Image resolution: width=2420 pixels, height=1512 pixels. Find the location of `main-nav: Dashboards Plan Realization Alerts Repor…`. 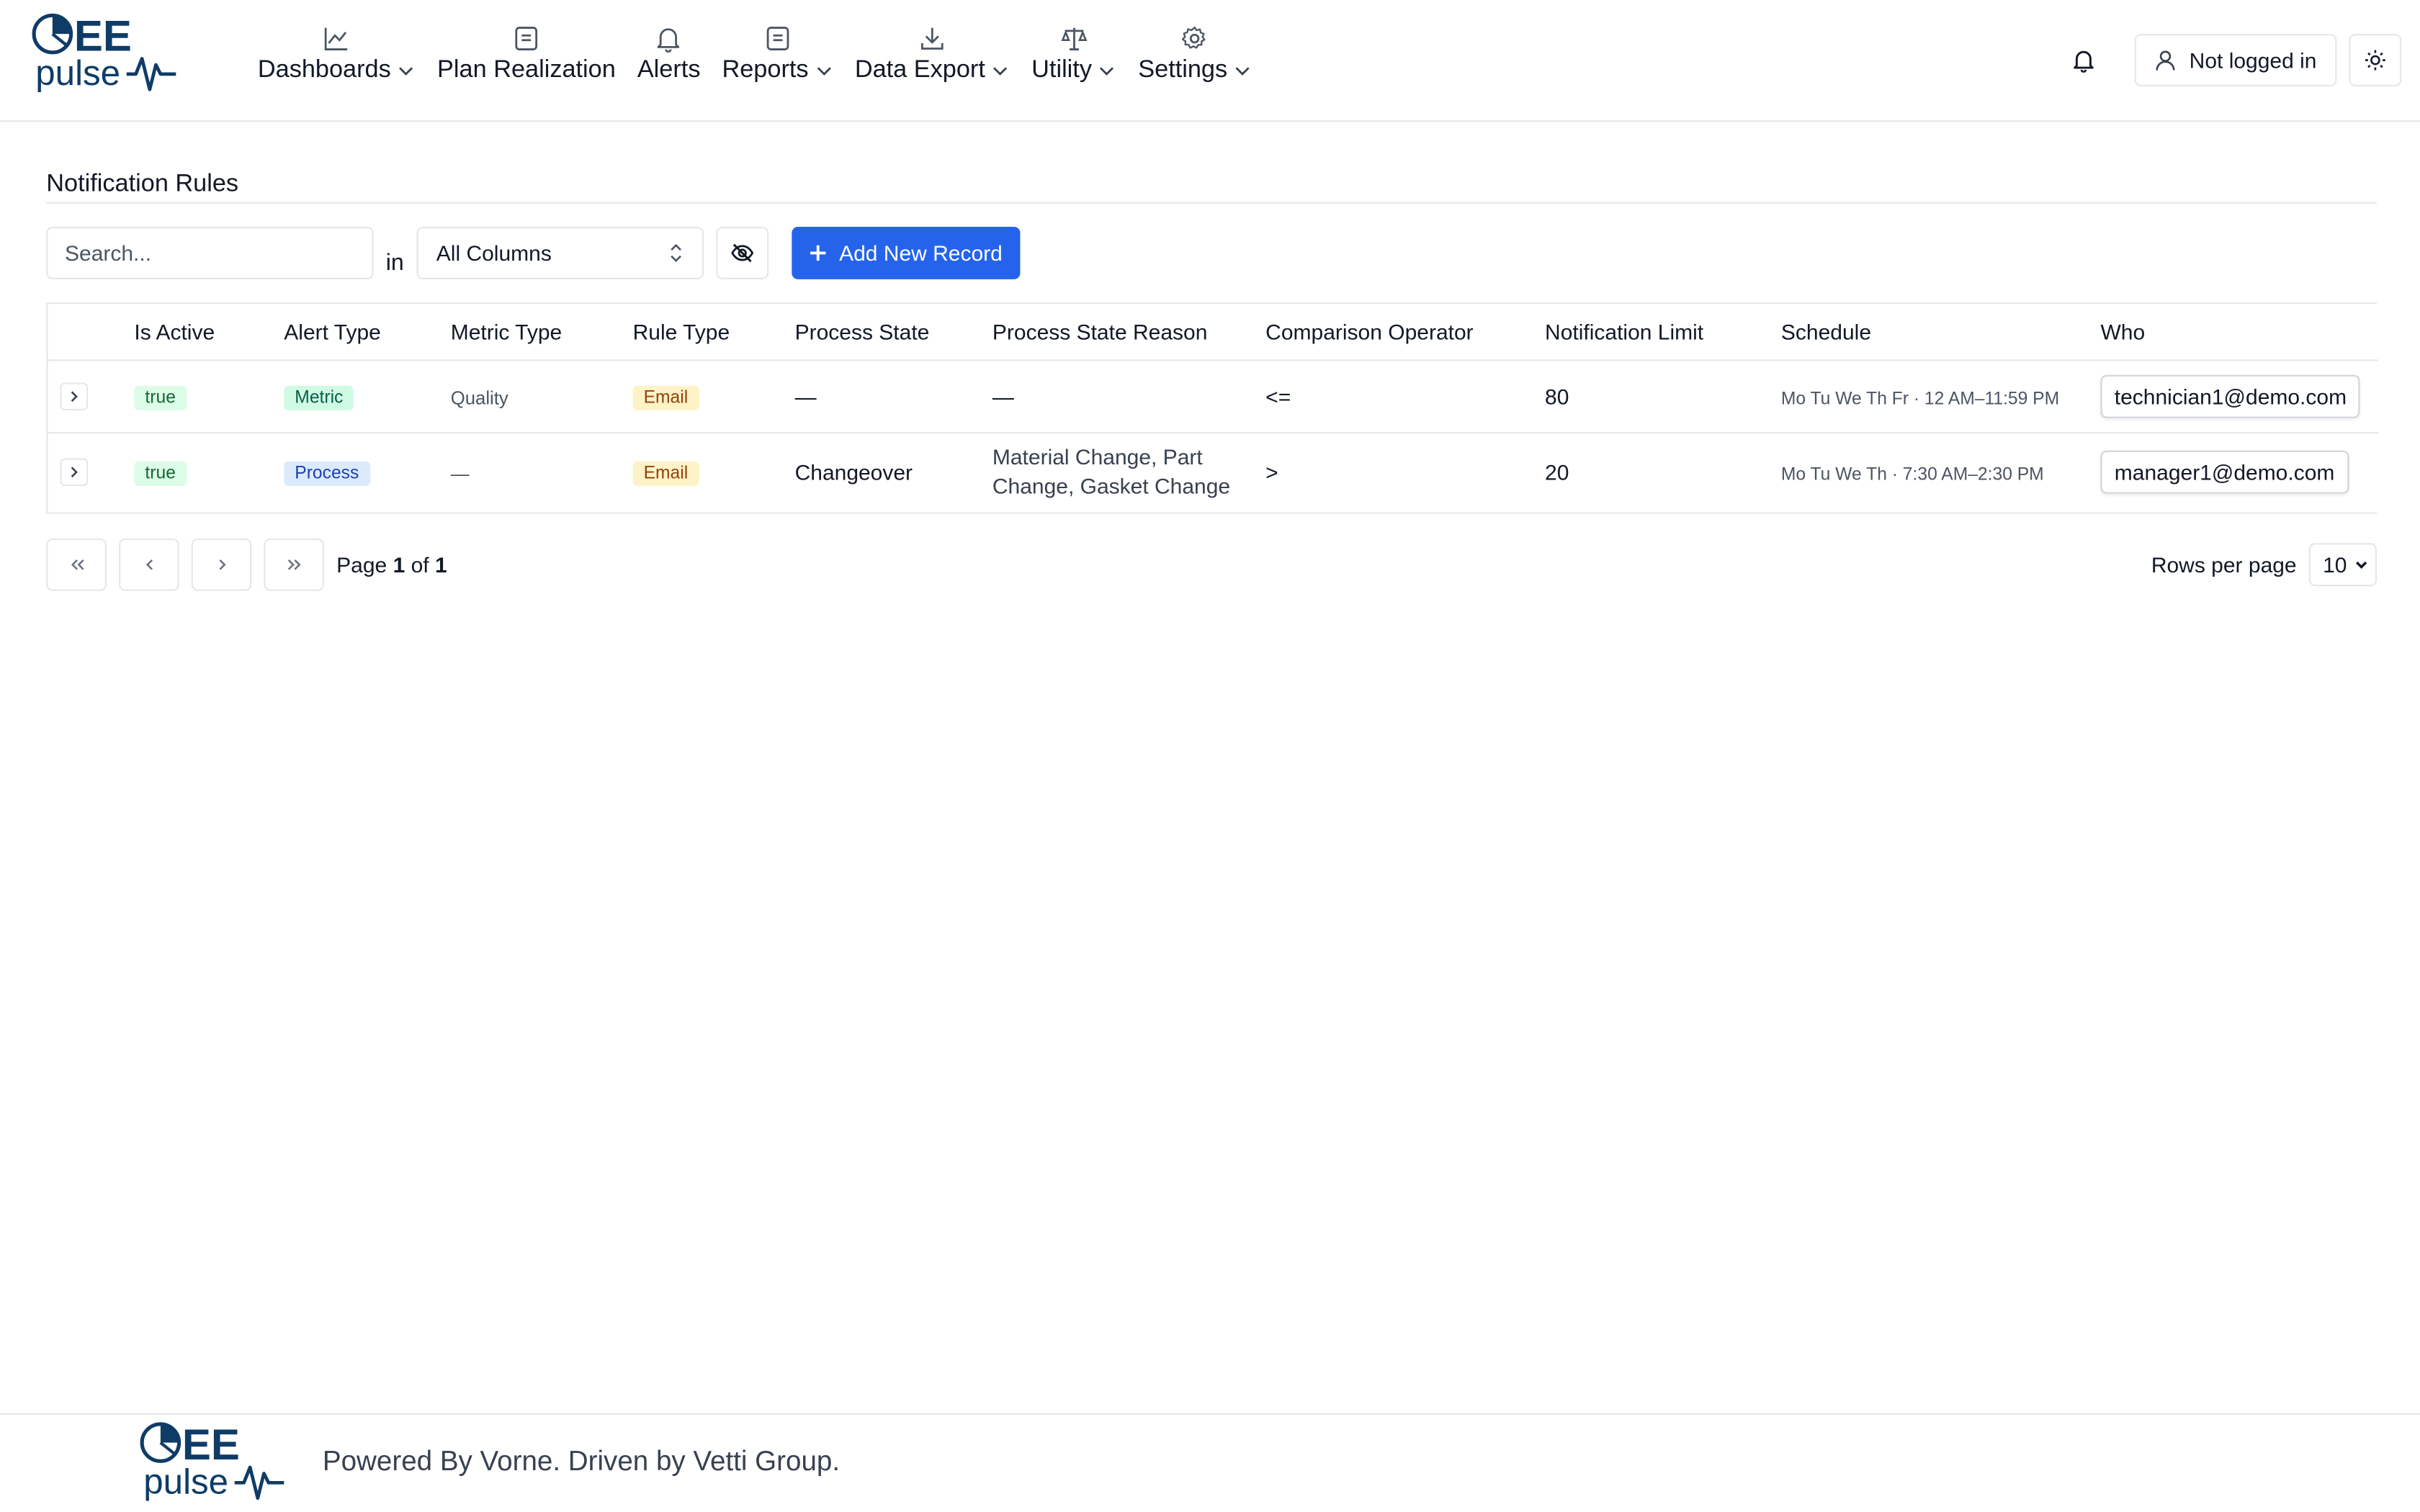

main-nav: Dashboards Plan Realization Alerts Repor… is located at coordinates (755, 60).